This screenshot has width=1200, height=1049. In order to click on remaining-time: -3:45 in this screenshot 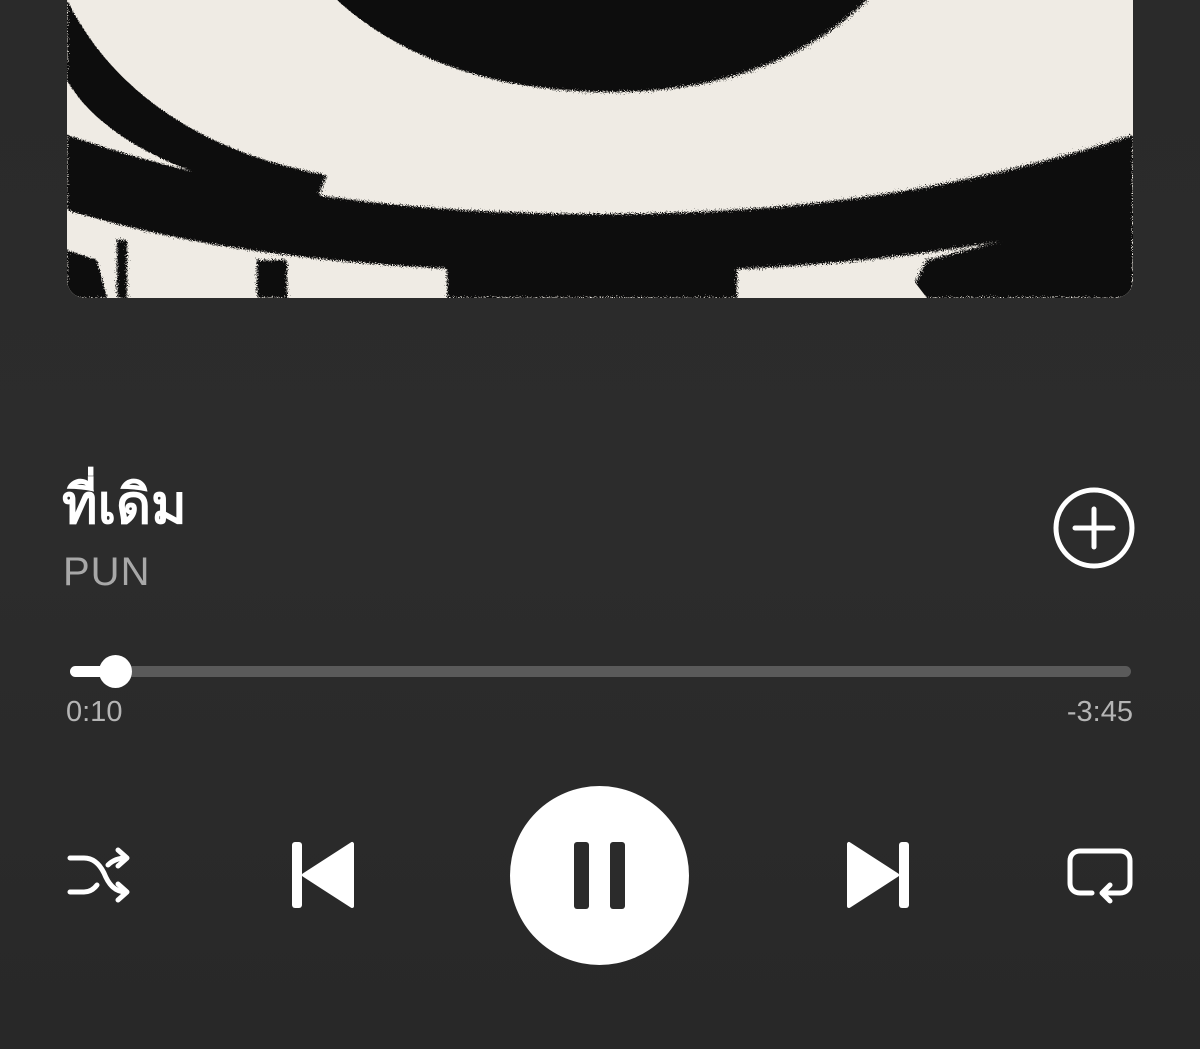, I will do `click(1099, 712)`.